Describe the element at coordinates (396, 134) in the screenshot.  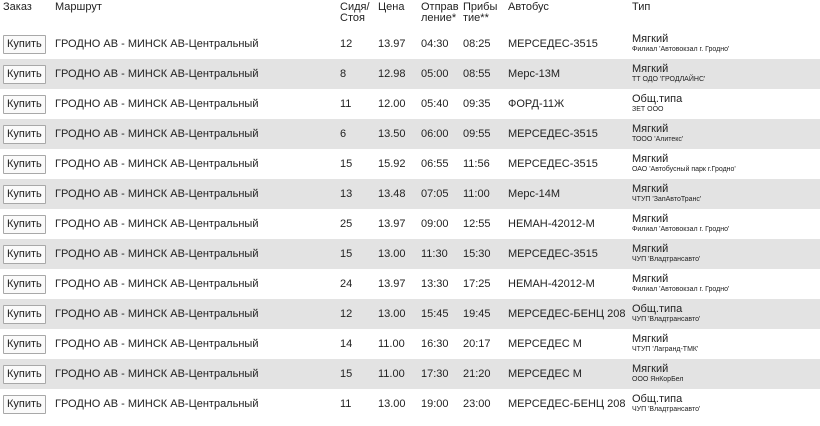
I see `price-cell: 13.50` at that location.